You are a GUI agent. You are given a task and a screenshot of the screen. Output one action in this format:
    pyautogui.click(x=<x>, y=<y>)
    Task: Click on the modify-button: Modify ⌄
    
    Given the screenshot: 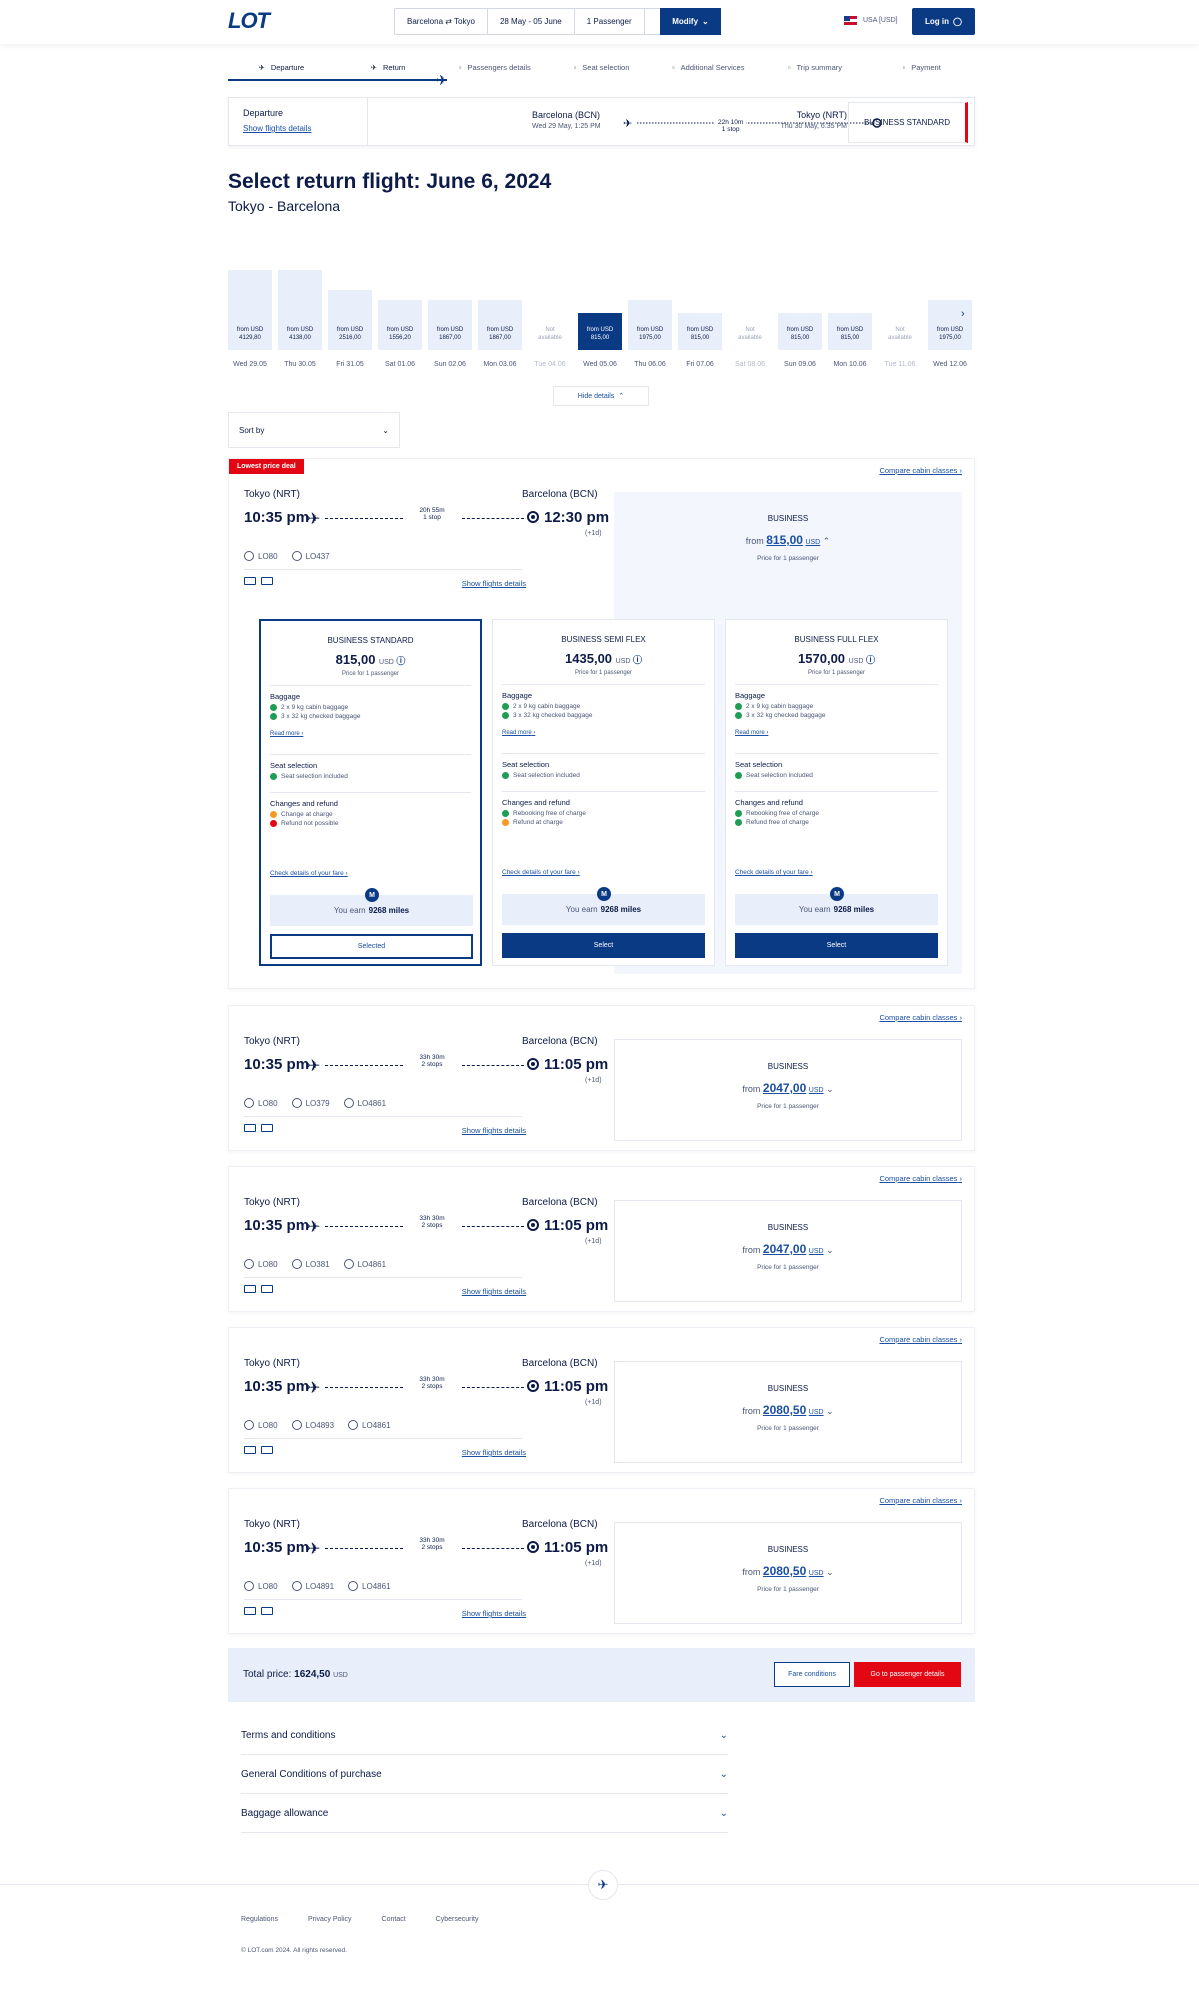 What is the action you would take?
    pyautogui.click(x=690, y=21)
    